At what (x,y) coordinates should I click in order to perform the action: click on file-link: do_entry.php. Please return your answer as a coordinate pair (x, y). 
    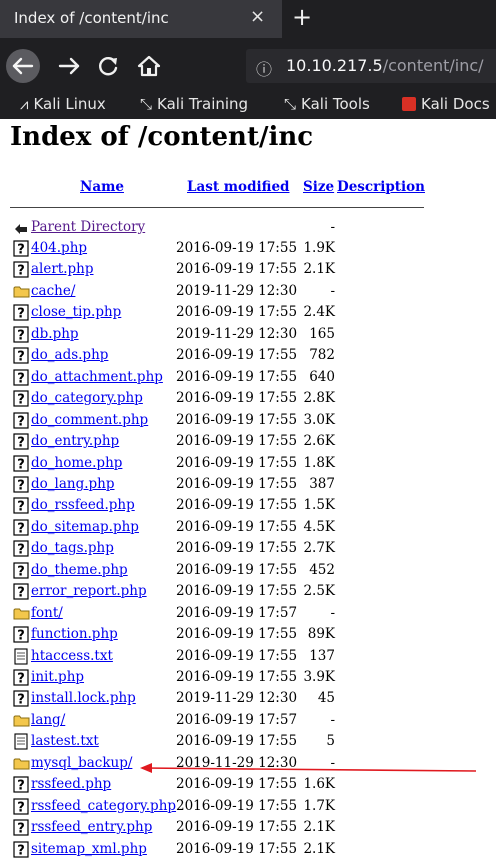
    Looking at the image, I should click on (75, 441).